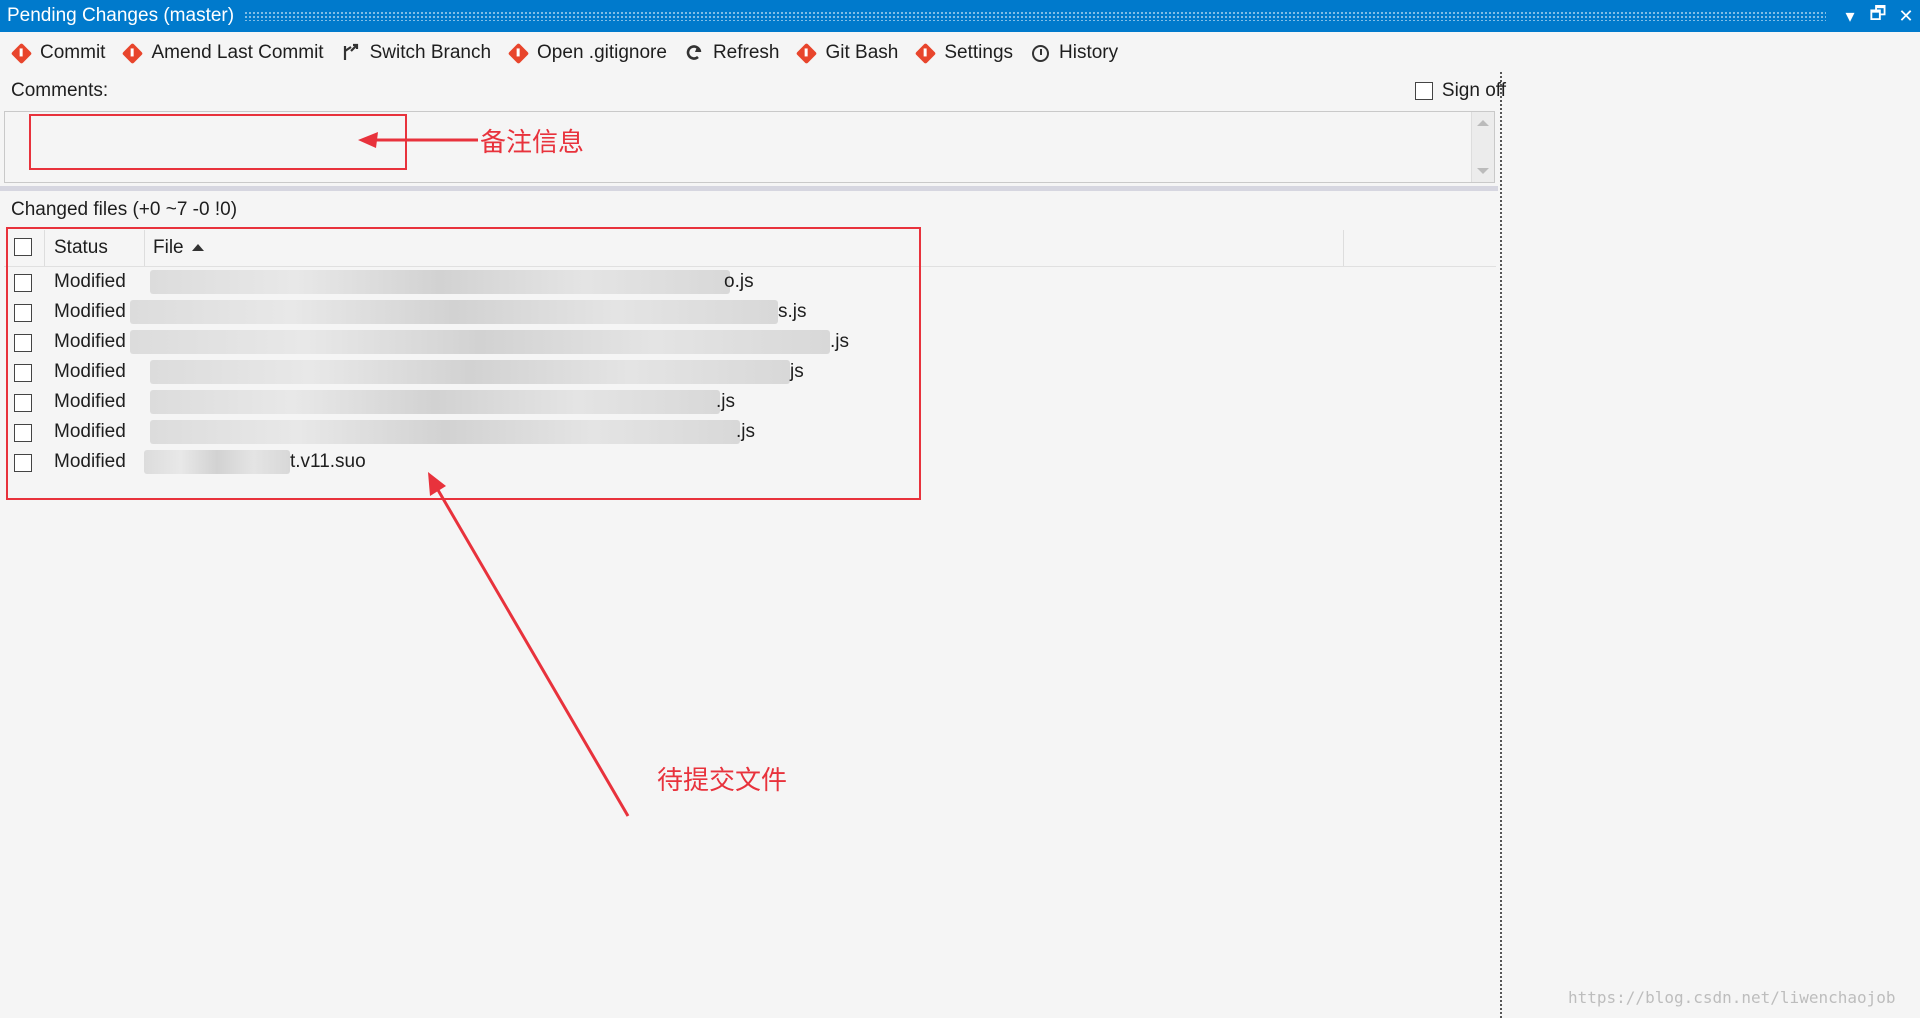 The width and height of the screenshot is (1920, 1018). What do you see at coordinates (722, 781) in the screenshot?
I see `files-annotation: 待提交文件` at bounding box center [722, 781].